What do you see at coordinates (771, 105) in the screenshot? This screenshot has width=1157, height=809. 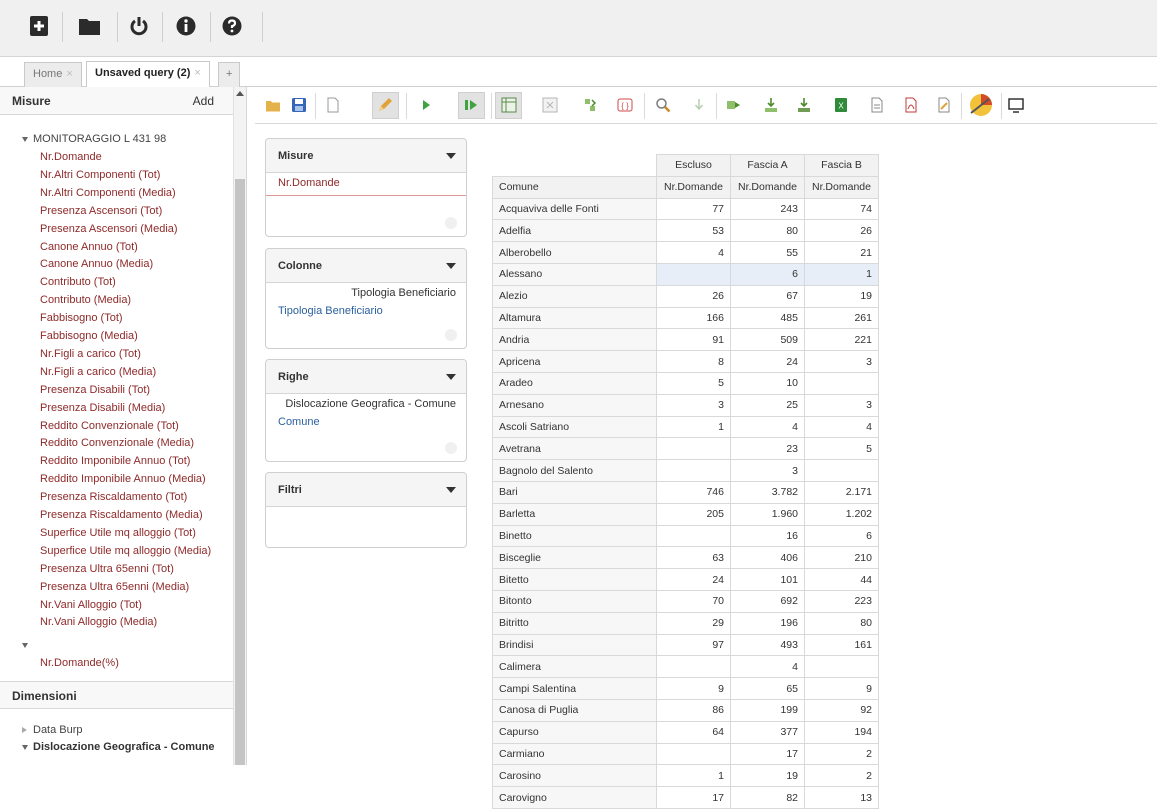 I see `export-icon` at bounding box center [771, 105].